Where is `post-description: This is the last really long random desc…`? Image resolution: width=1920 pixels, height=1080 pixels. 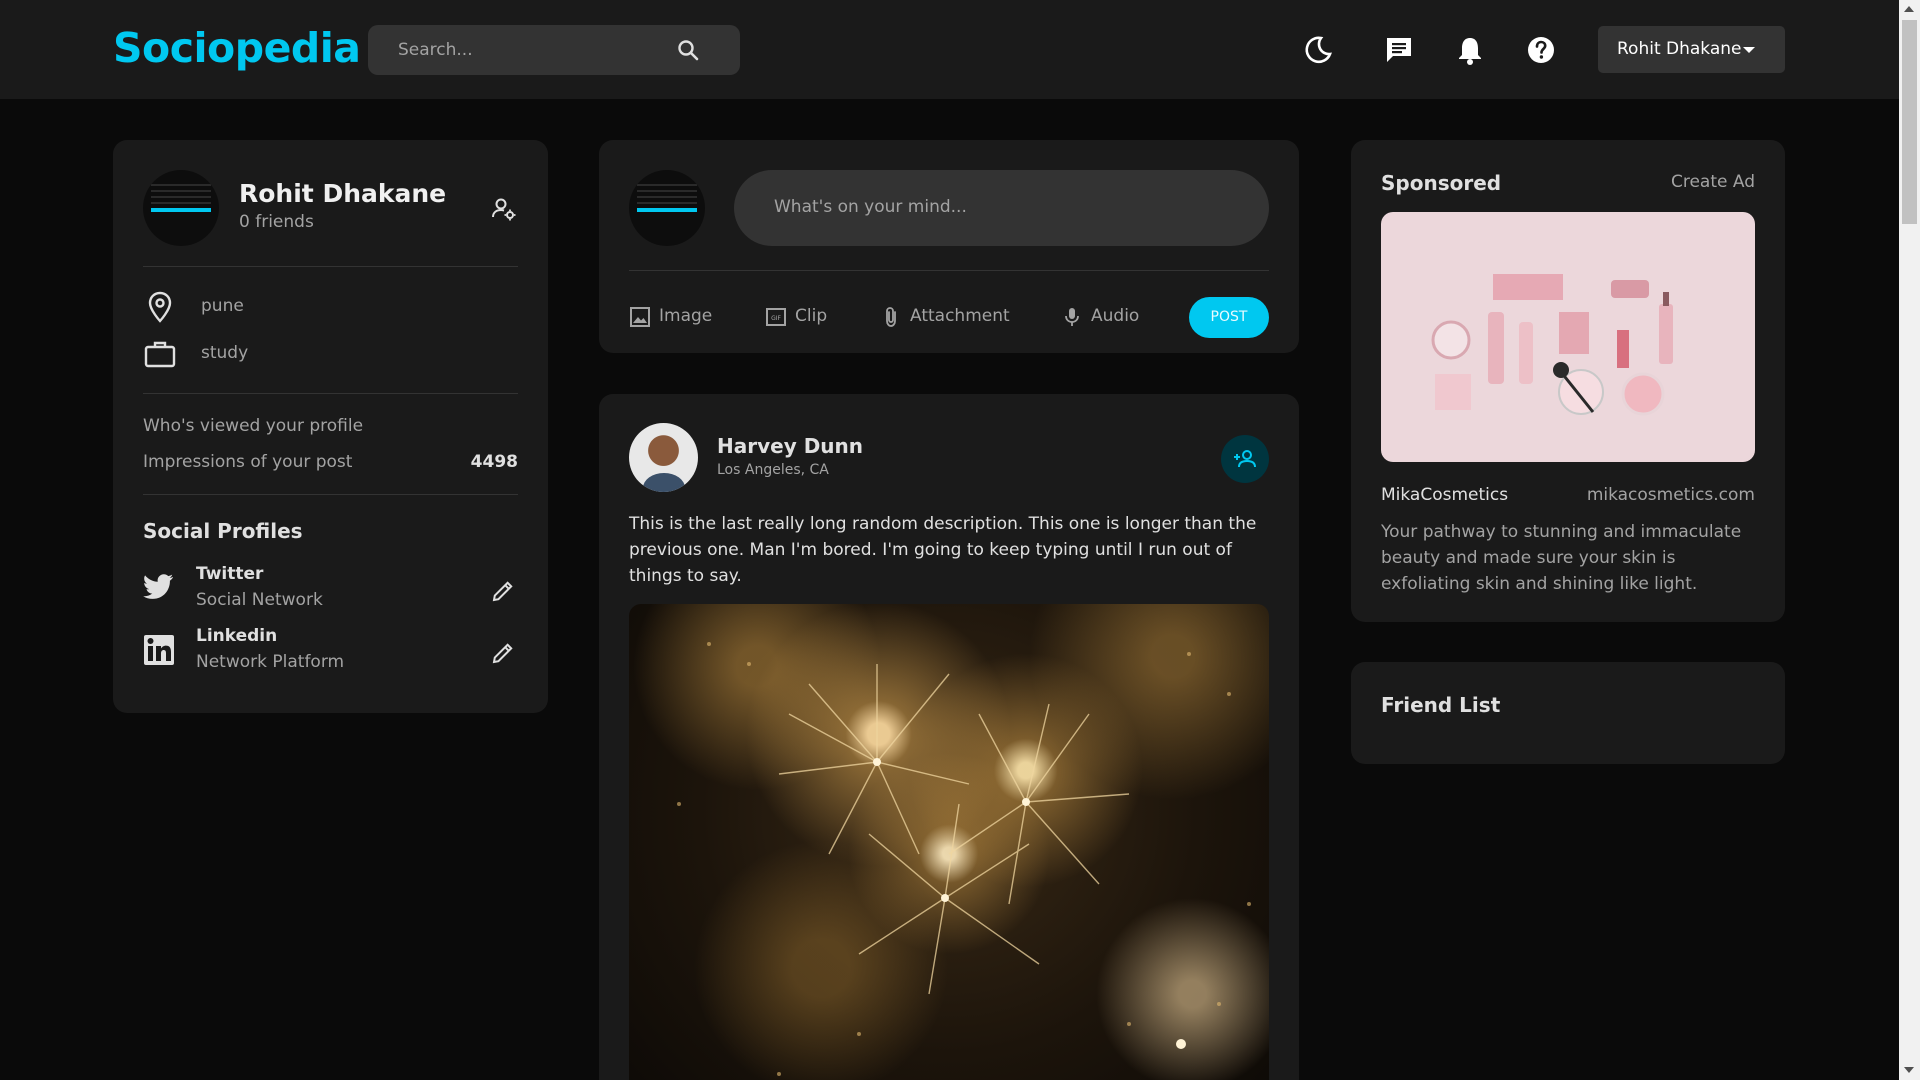 post-description: This is the last really long random desc… is located at coordinates (943, 550).